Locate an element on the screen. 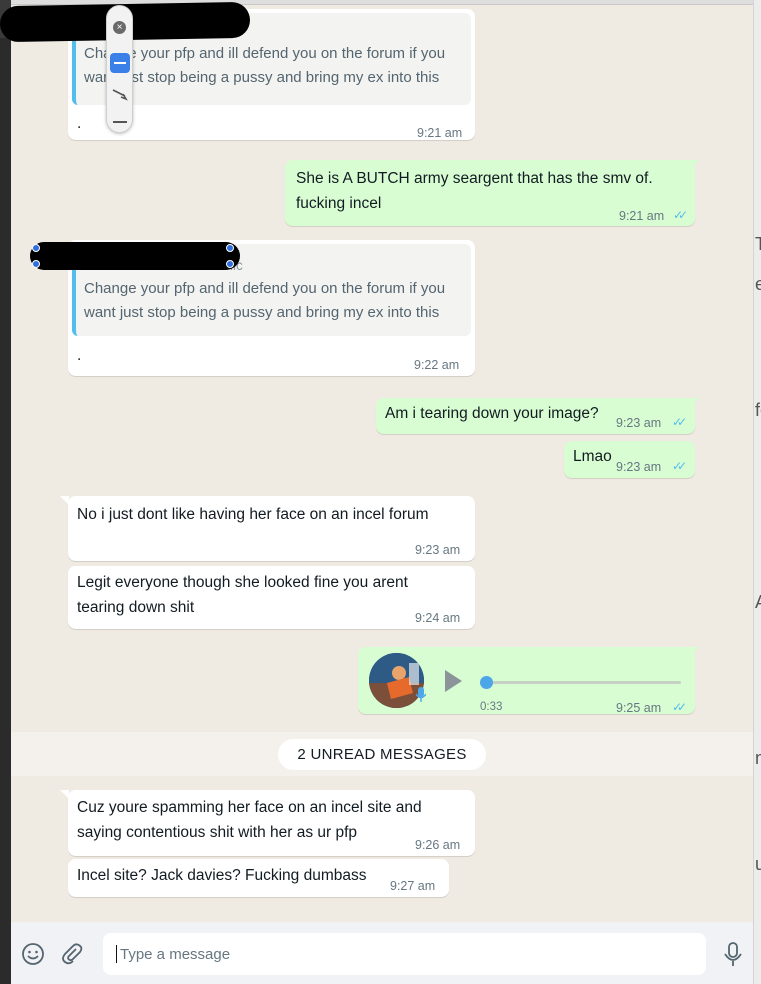 The width and height of the screenshot is (761, 984). message-outgoing: Am i tearing down your image? 9:23 am ✓✓ is located at coordinates (537, 416).